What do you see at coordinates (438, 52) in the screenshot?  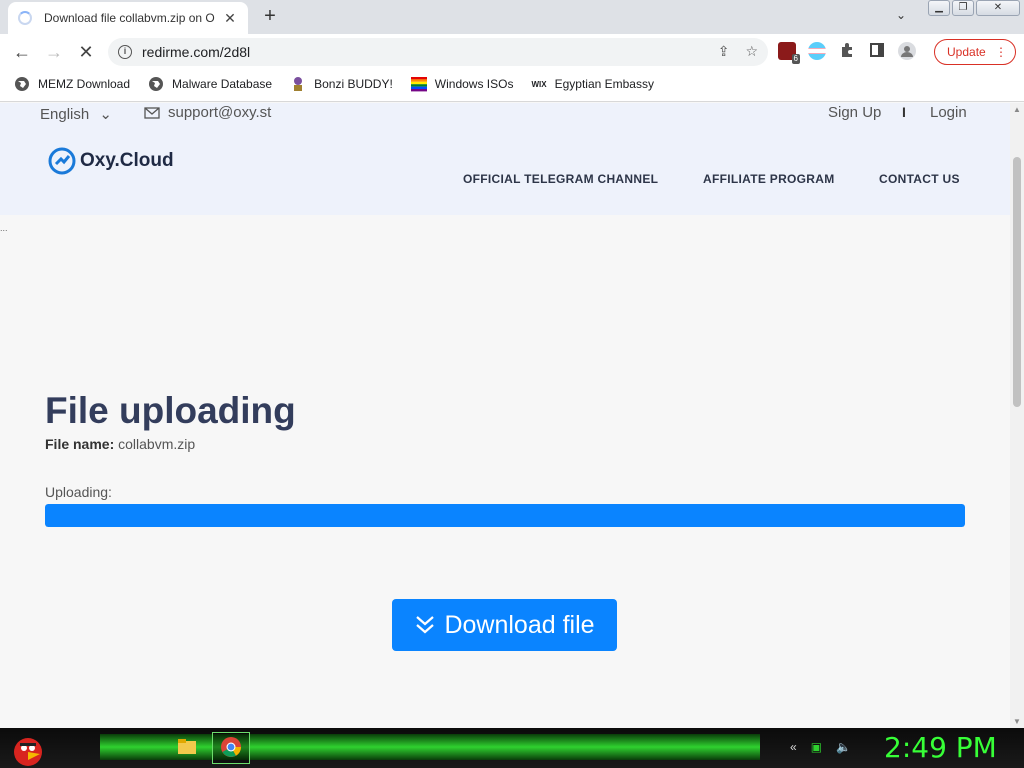 I see `address-bar: i redirme.com/2d8l ⇪ ☆` at bounding box center [438, 52].